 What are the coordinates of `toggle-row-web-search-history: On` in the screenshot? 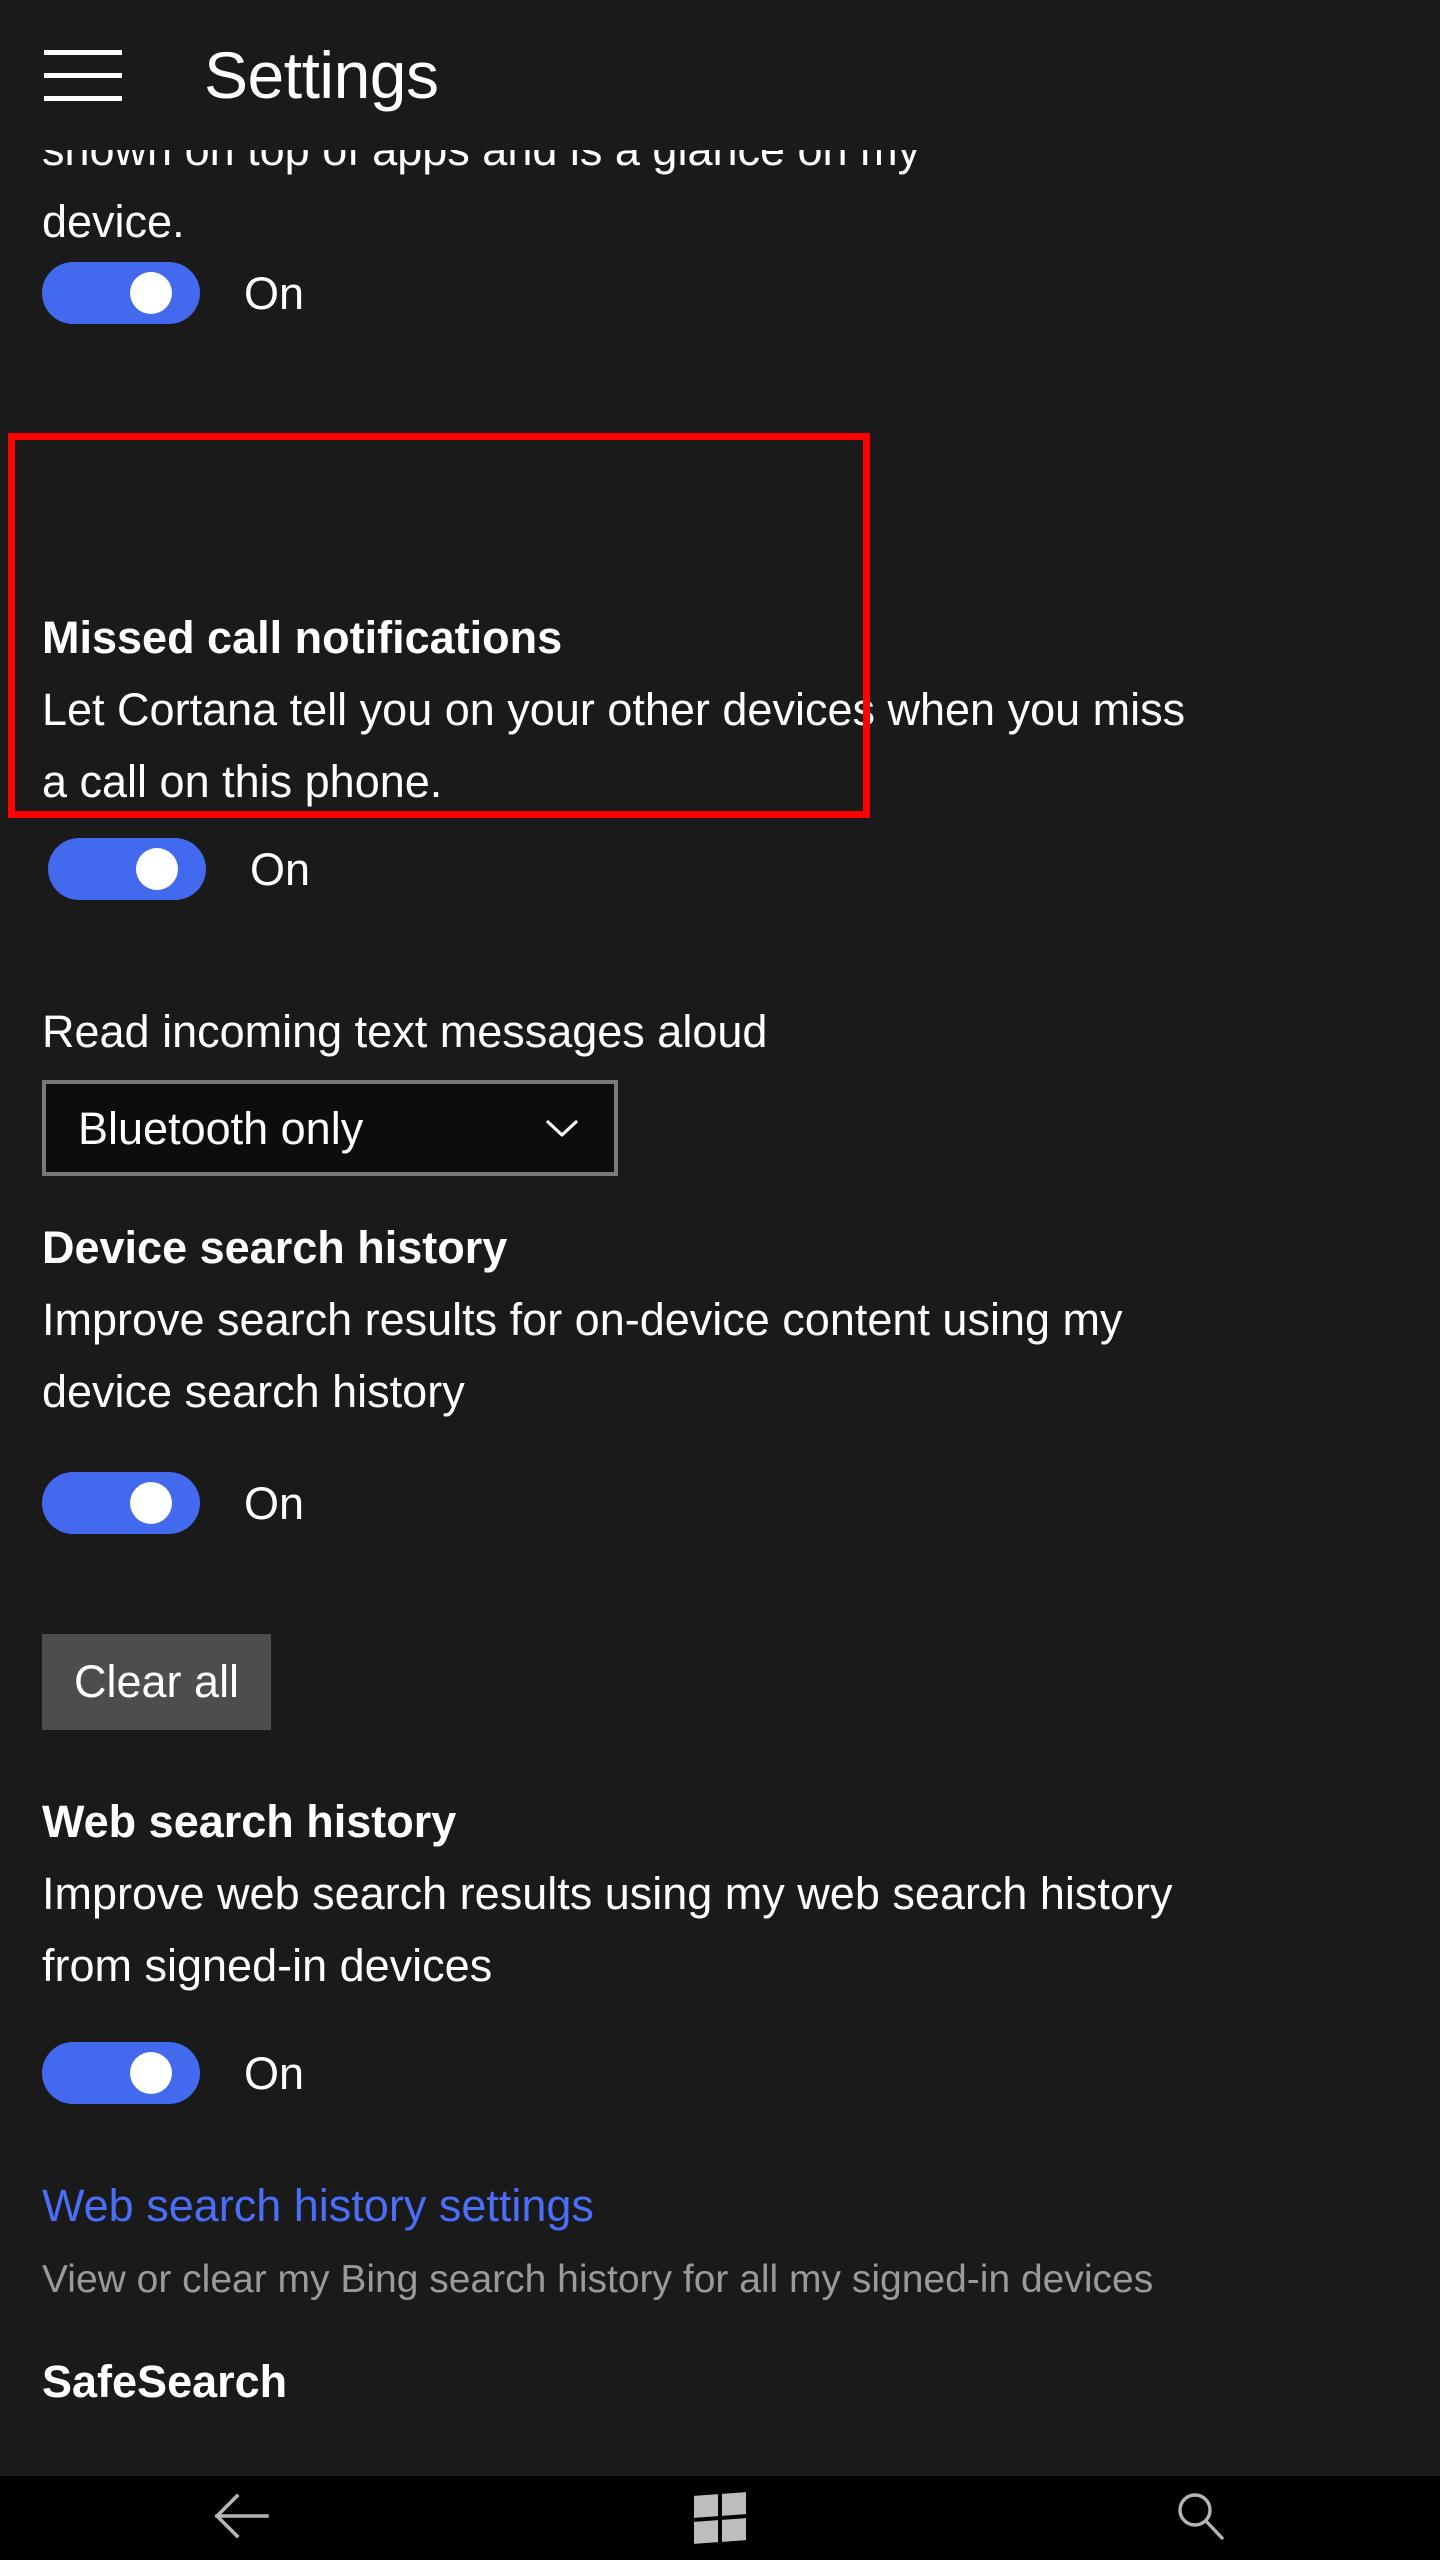 It's located at (173, 2073).